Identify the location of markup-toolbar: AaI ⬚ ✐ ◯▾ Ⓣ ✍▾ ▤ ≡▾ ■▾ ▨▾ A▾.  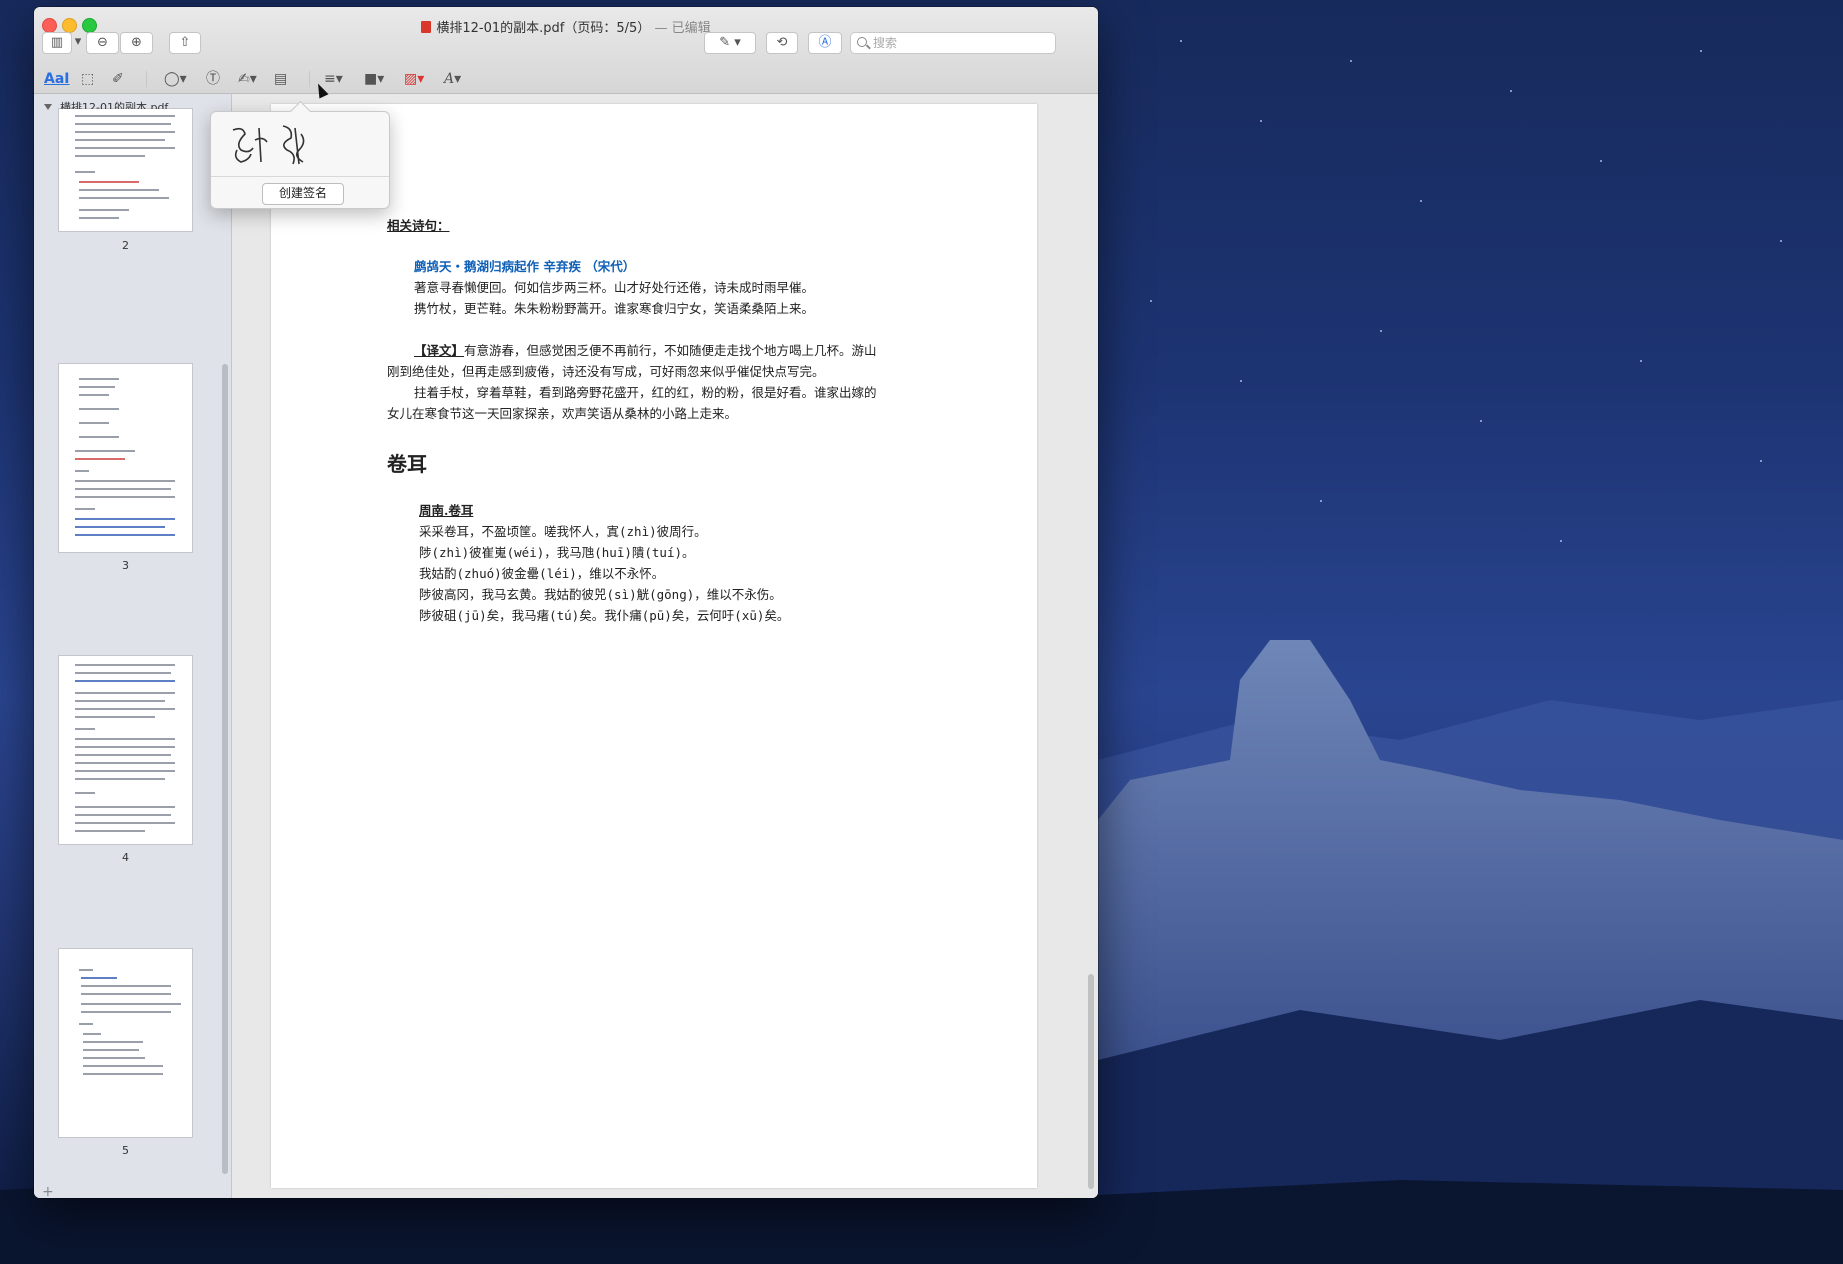
(566, 79).